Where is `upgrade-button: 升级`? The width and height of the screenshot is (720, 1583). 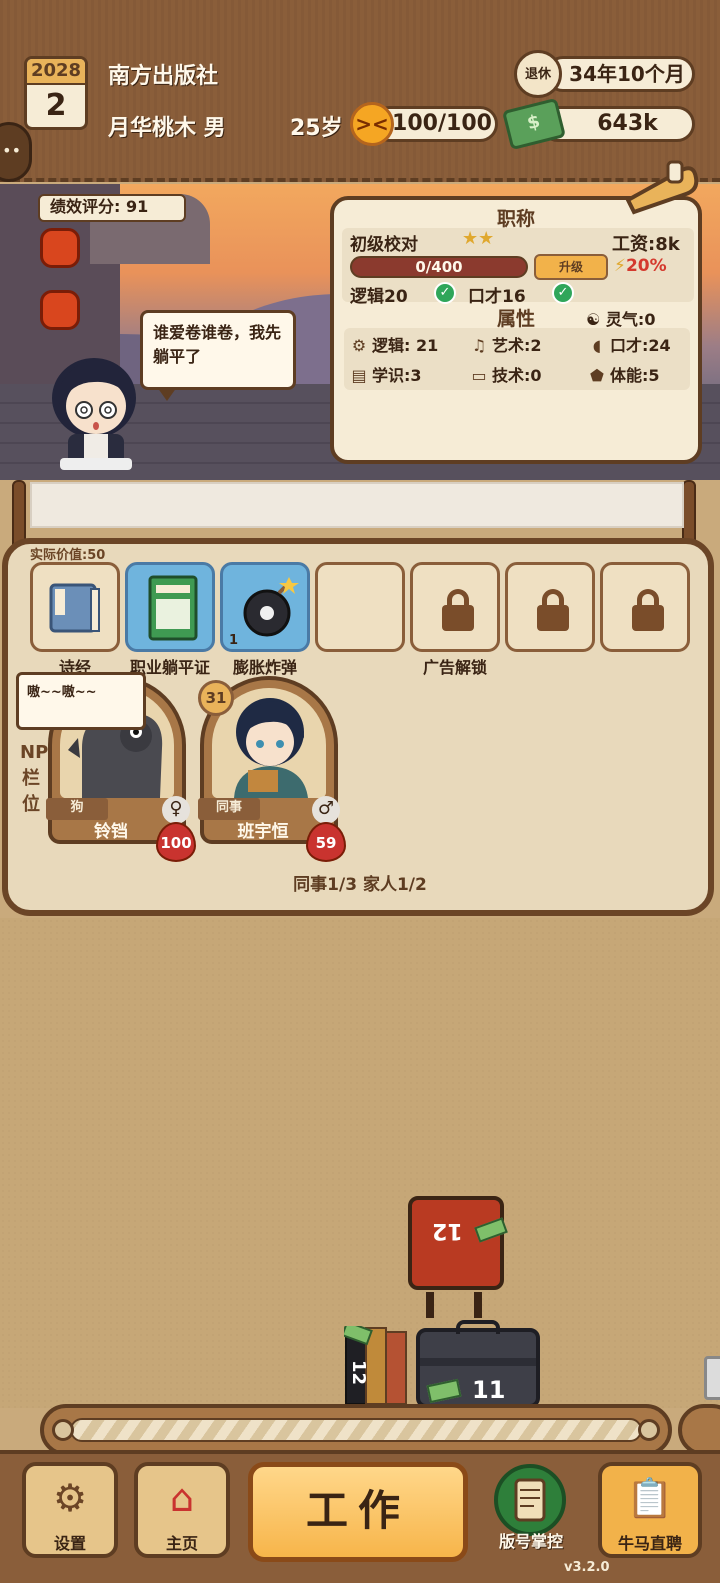 upgrade-button: 升级 is located at coordinates (571, 267).